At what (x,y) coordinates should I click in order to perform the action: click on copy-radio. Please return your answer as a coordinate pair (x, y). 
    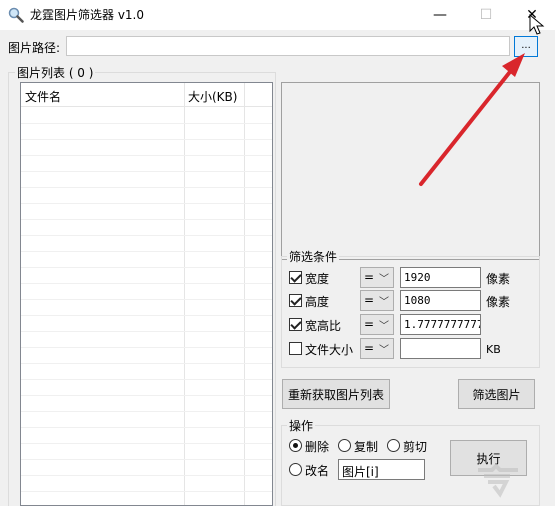
    Looking at the image, I should click on (344, 445).